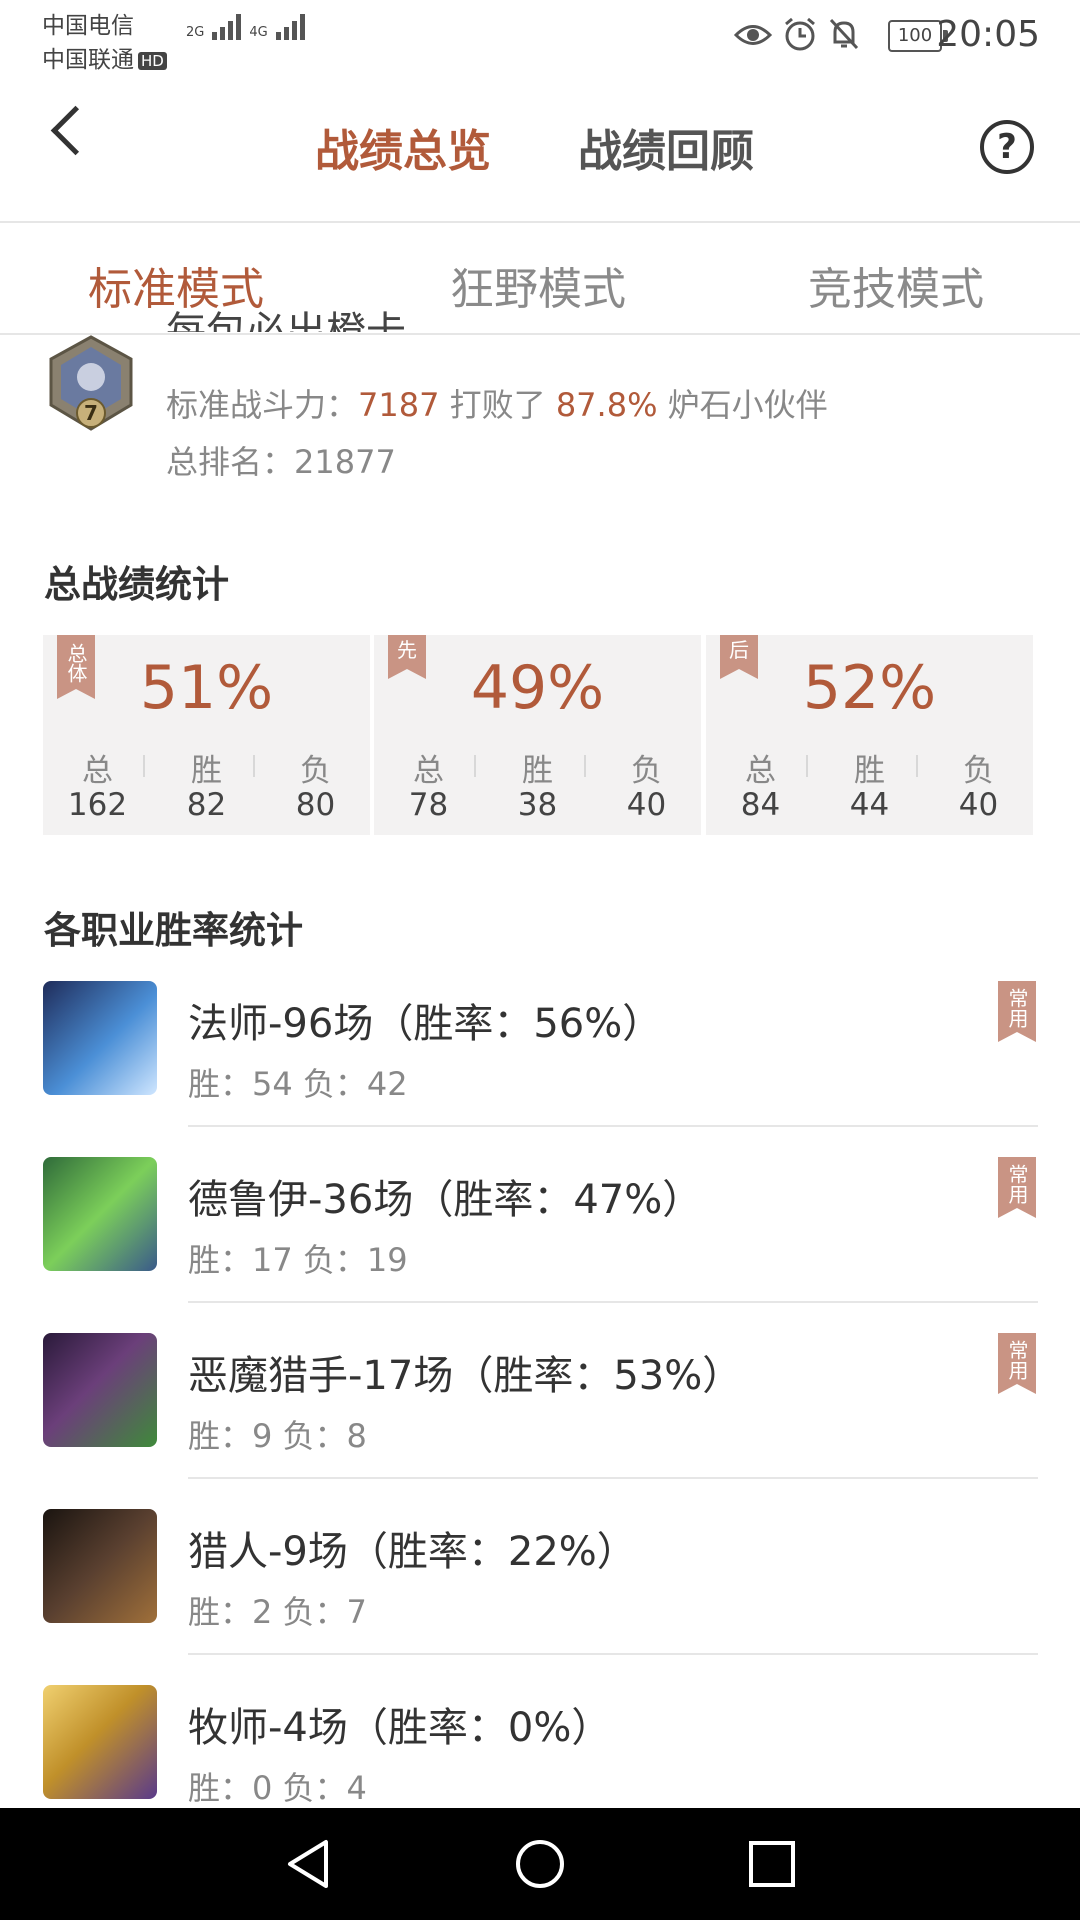 Image resolution: width=1080 pixels, height=1920 pixels. I want to click on class-record: 胜：54 负：42, so click(298, 1084).